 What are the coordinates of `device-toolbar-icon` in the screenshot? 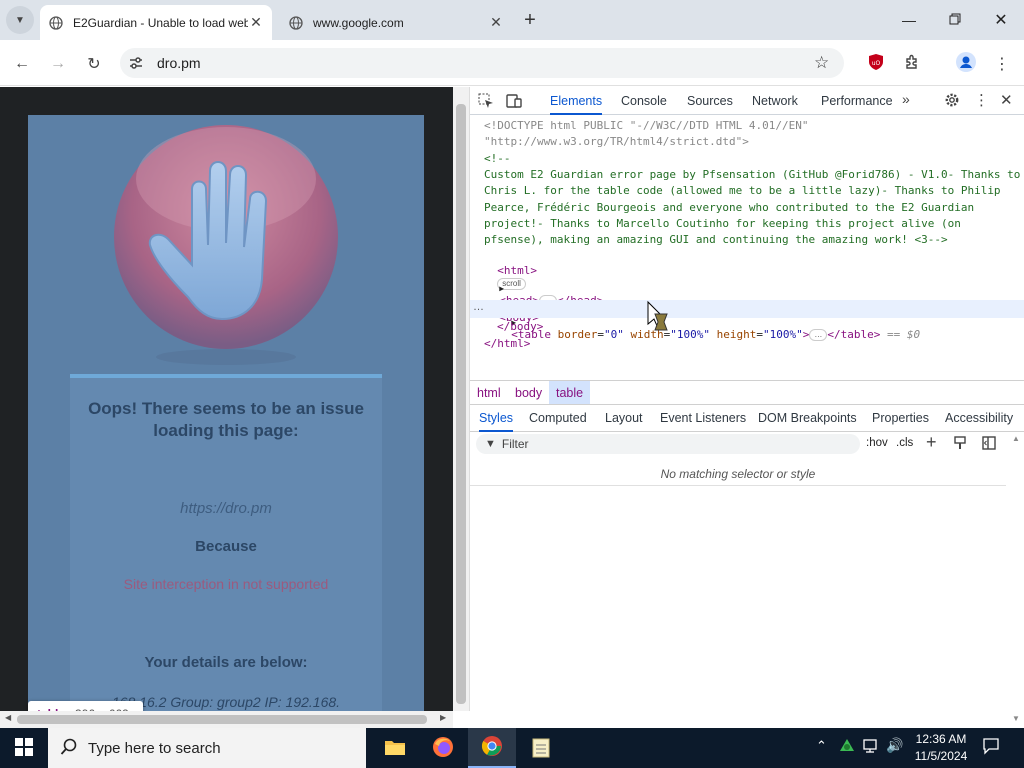 It's located at (514, 102).